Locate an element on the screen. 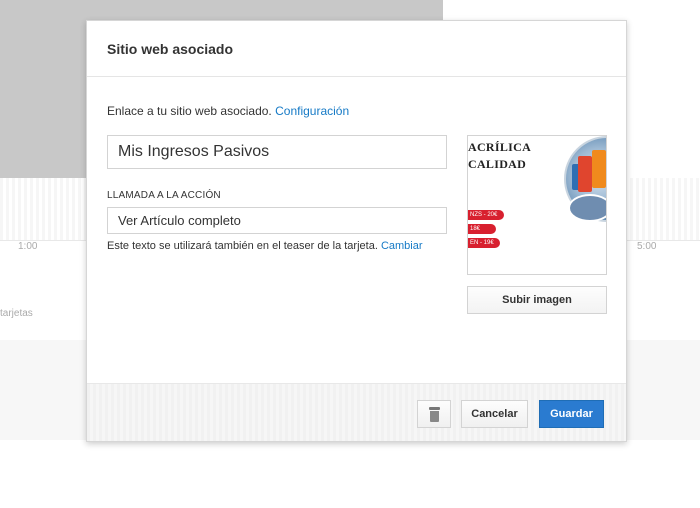  dialog-footer: Cancelar Guardar is located at coordinates (356, 412).